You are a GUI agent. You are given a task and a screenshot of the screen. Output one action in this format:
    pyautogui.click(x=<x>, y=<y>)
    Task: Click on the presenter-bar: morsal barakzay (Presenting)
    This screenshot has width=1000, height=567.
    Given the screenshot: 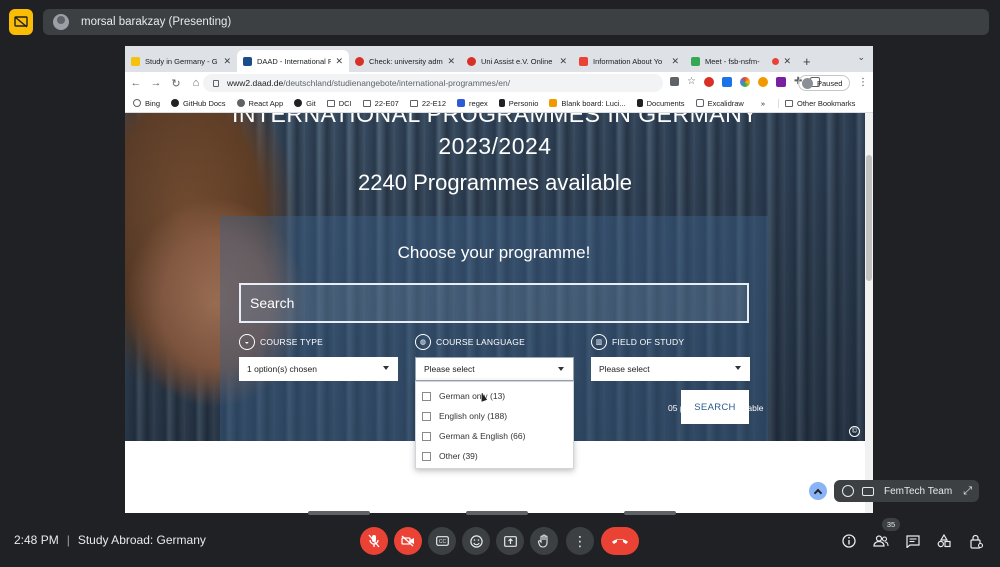 What is the action you would take?
    pyautogui.click(x=516, y=22)
    